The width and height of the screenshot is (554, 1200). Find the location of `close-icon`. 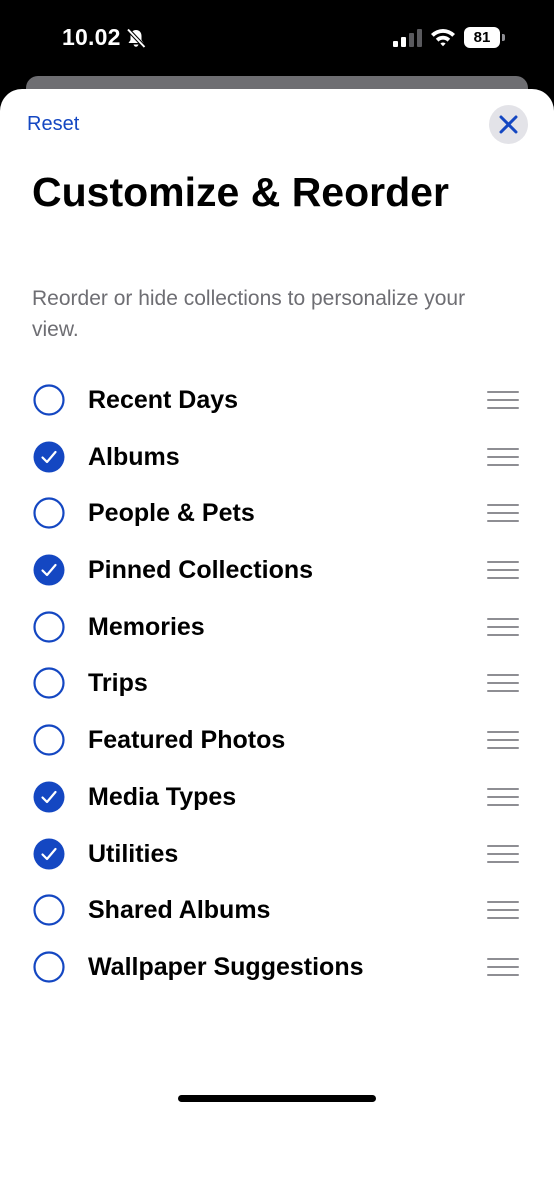

close-icon is located at coordinates (508, 124).